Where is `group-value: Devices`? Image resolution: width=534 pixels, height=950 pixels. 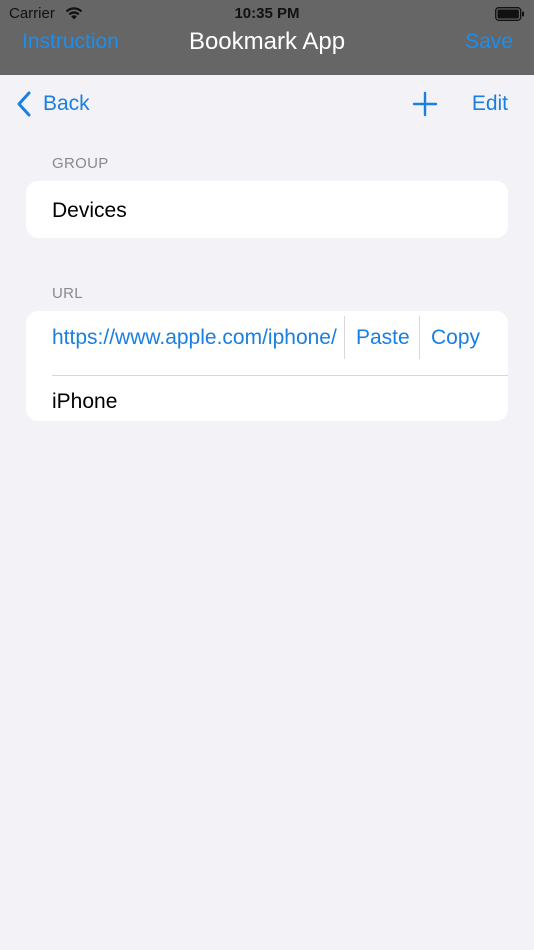
group-value: Devices is located at coordinates (89, 211).